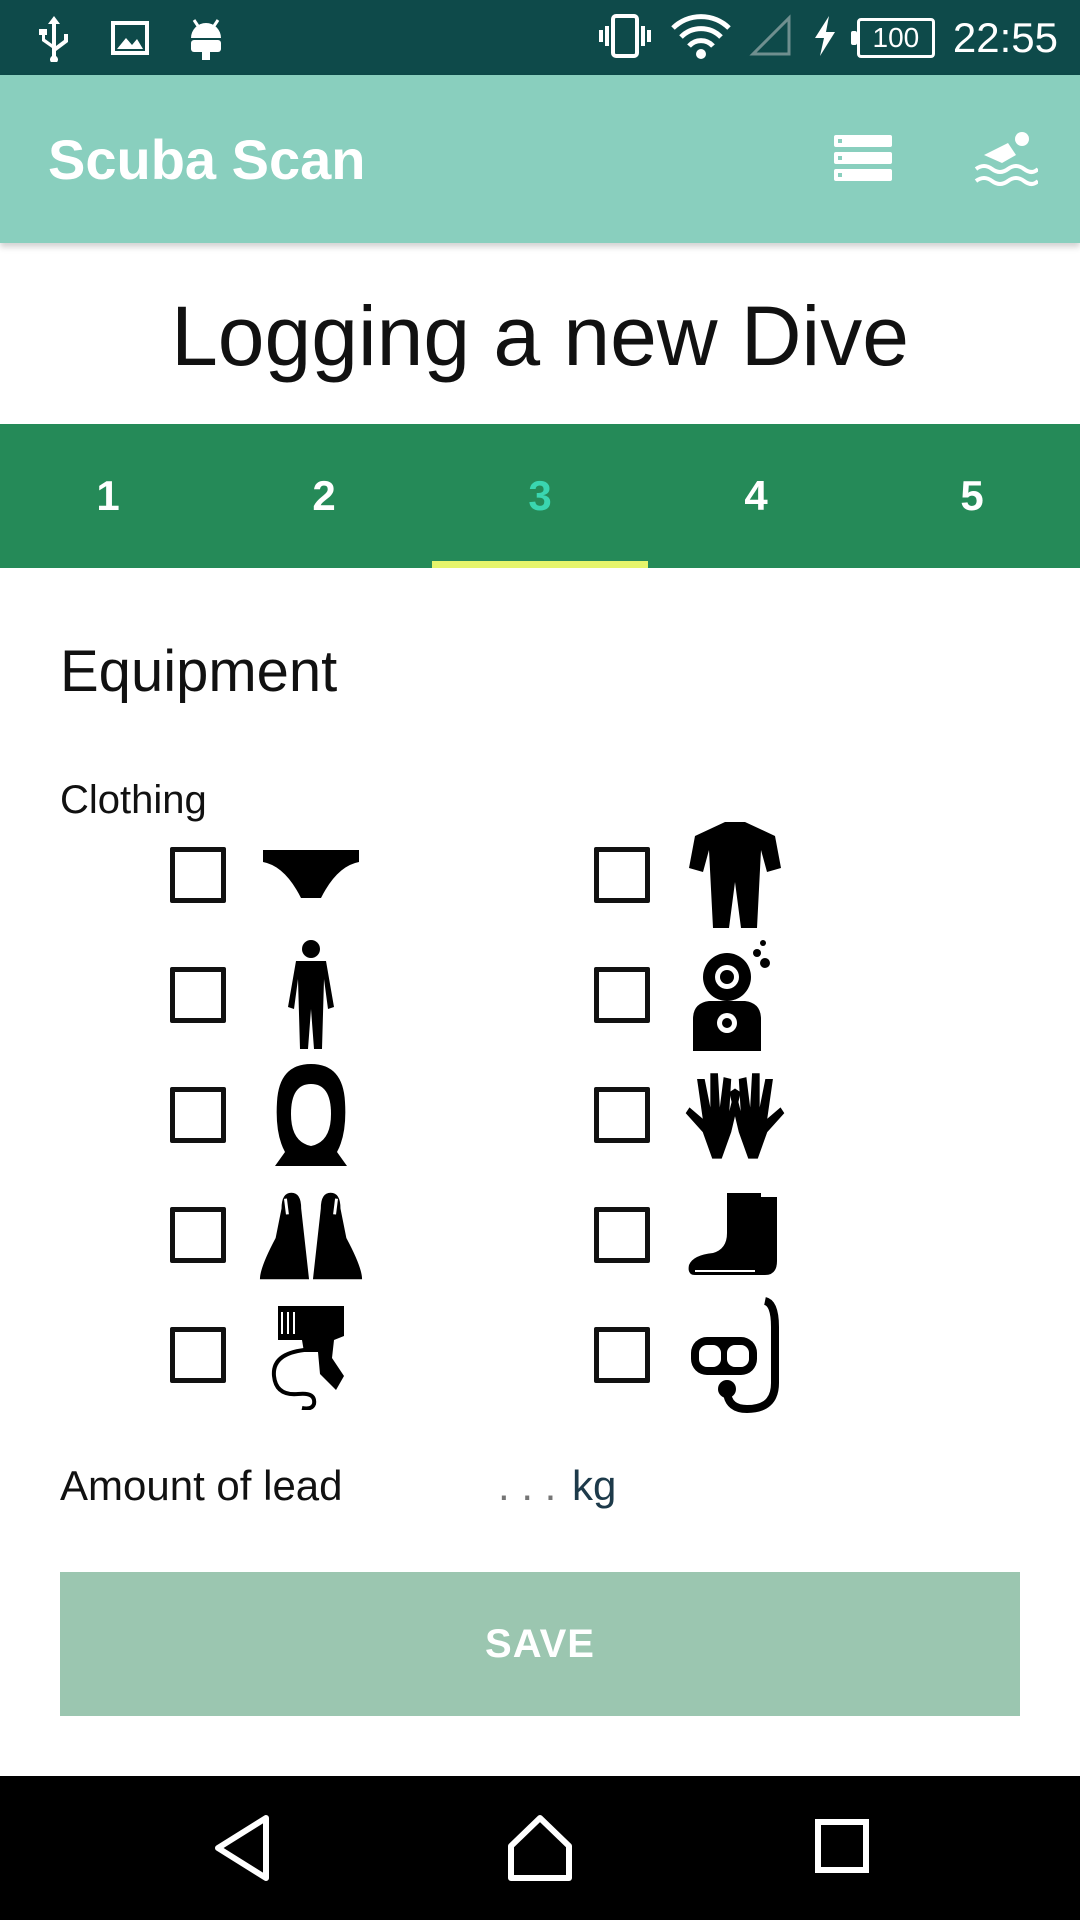 This screenshot has height=1920, width=1080. I want to click on swimmer-icon, so click(1006, 160).